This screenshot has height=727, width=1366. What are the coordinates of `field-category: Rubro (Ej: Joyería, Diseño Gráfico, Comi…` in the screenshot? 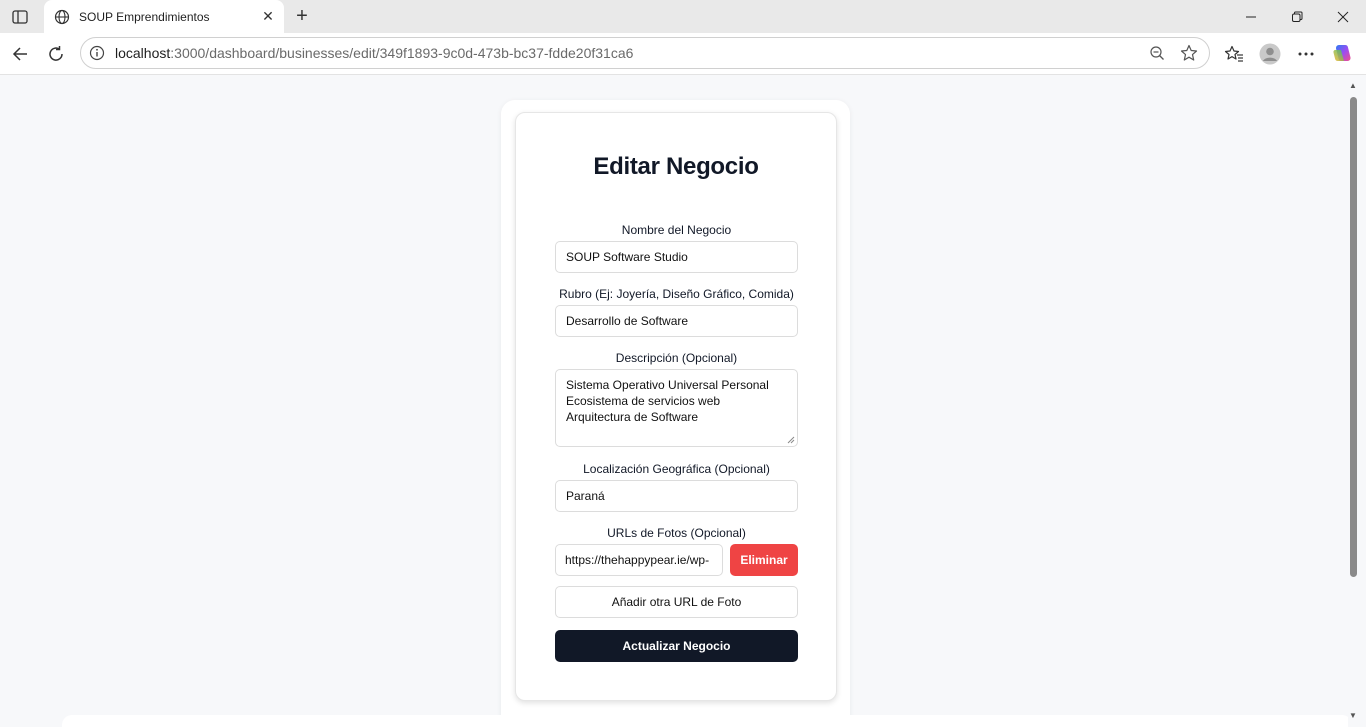 It's located at (676, 312).